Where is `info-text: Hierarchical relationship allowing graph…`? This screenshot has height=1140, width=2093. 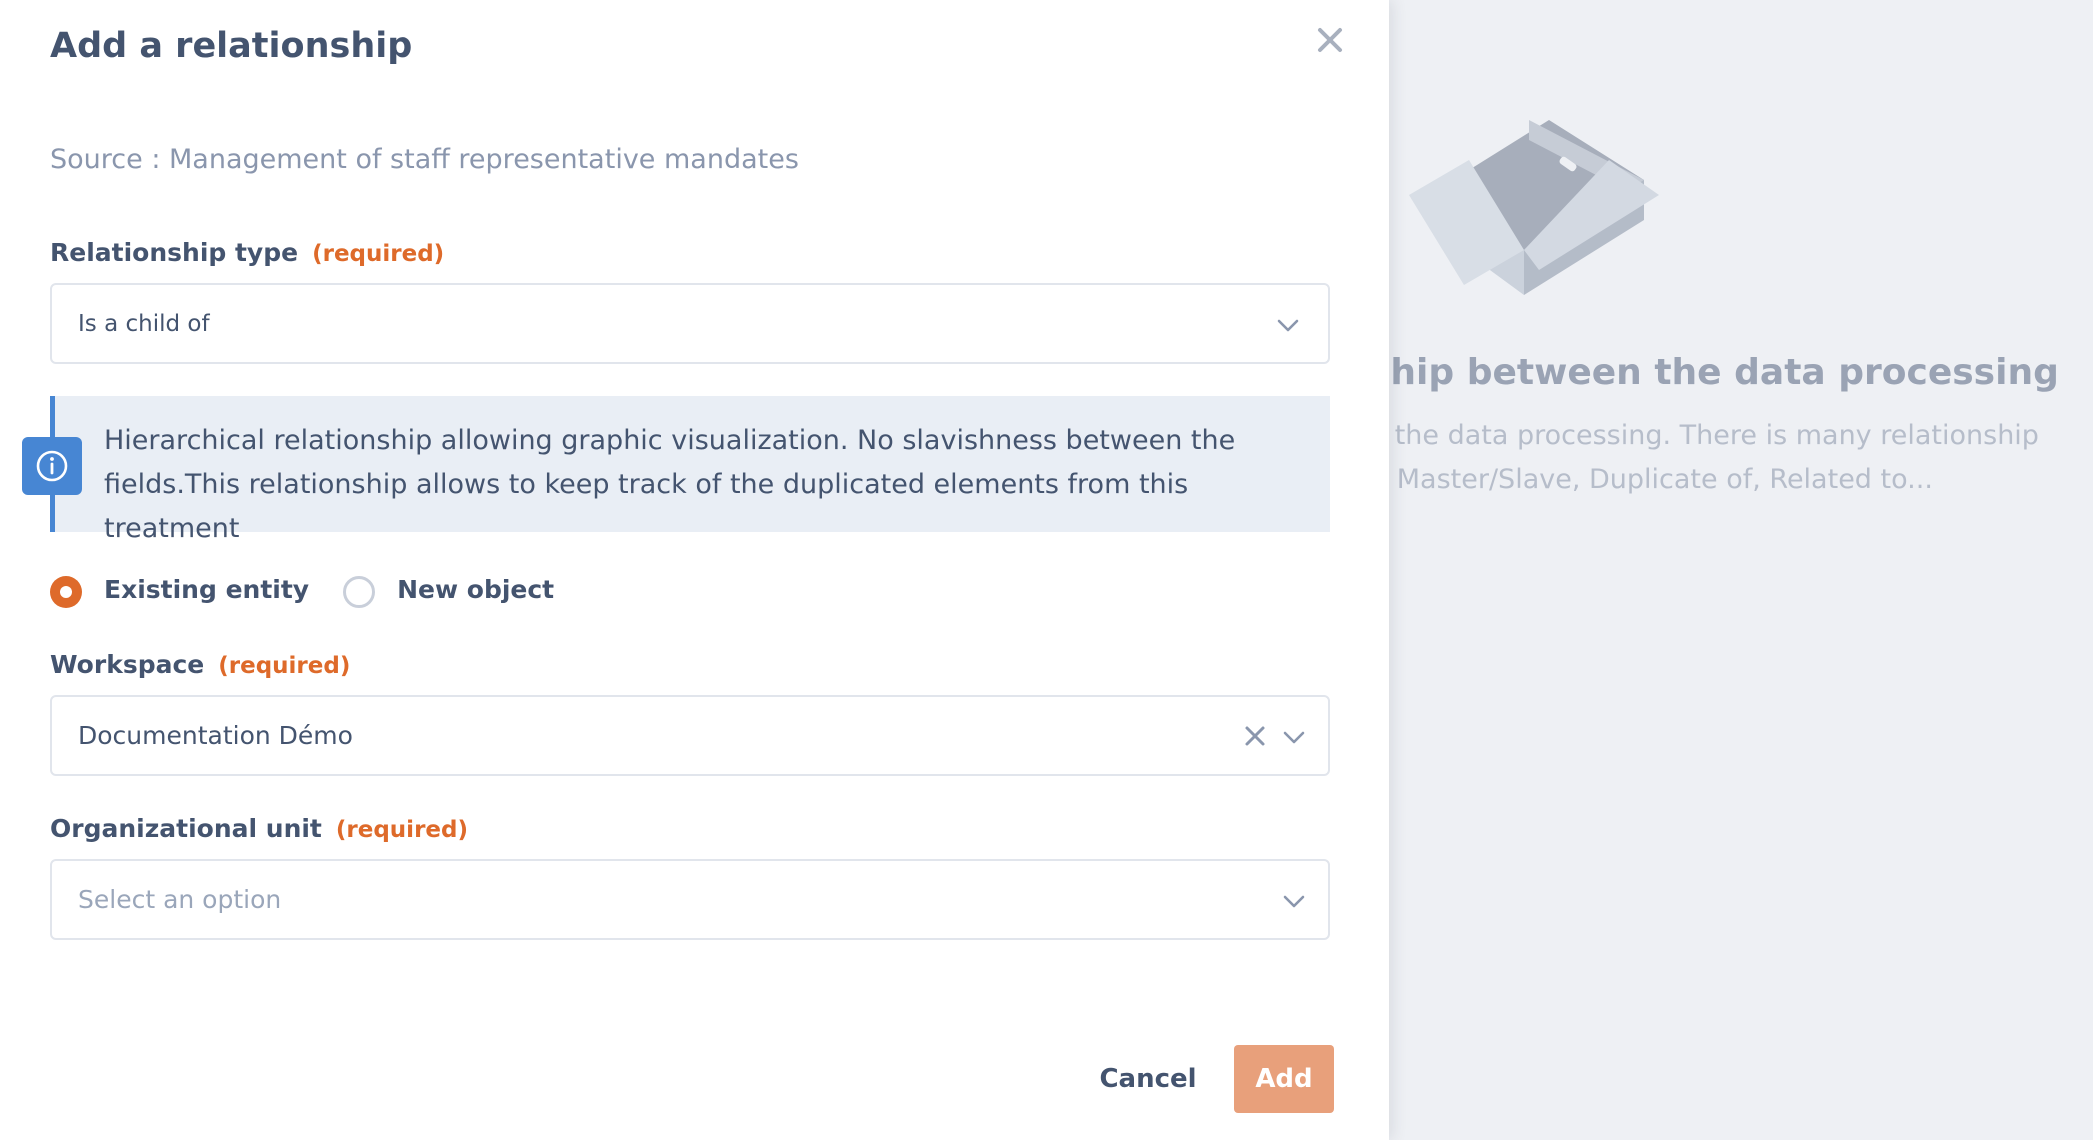
info-text: Hierarchical relationship allowing graph… is located at coordinates (670, 484).